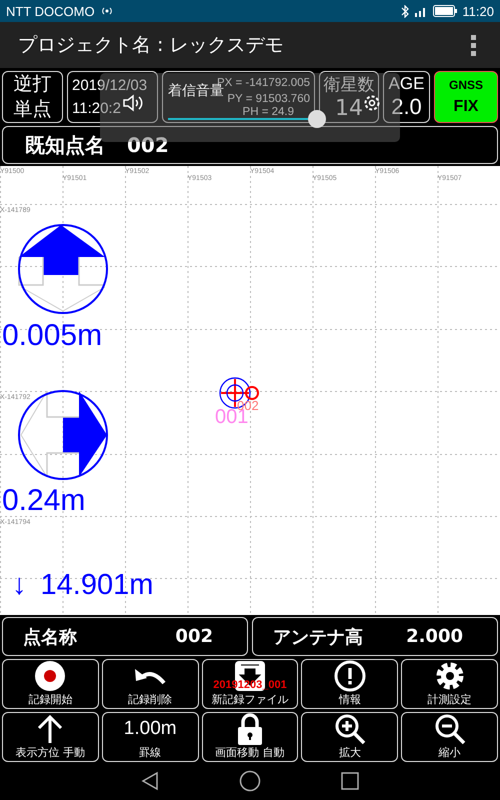  I want to click on toolbar-button: 表示方位 手動, so click(50, 737).